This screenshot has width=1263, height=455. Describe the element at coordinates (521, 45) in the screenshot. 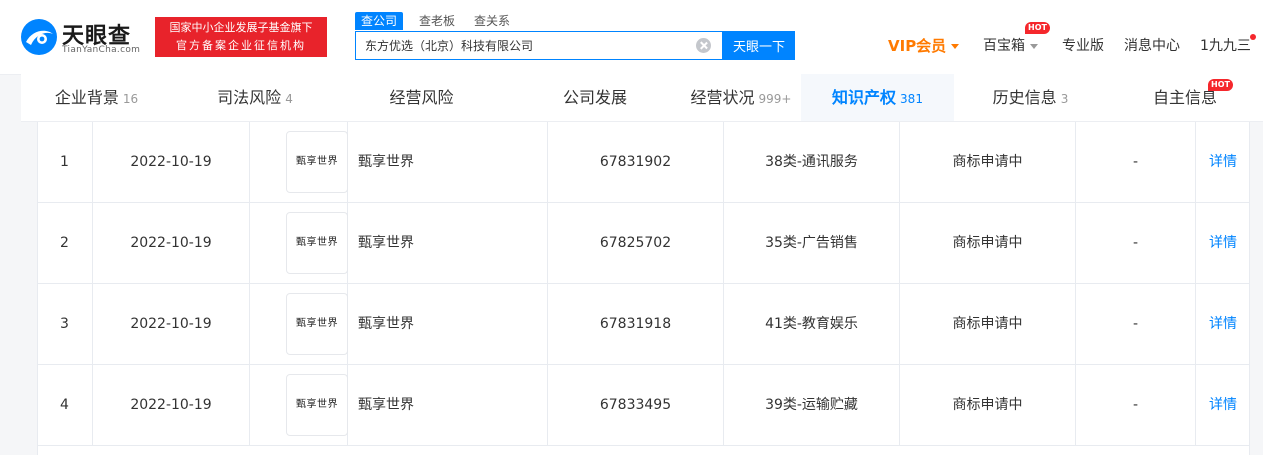

I see `search-input` at that location.